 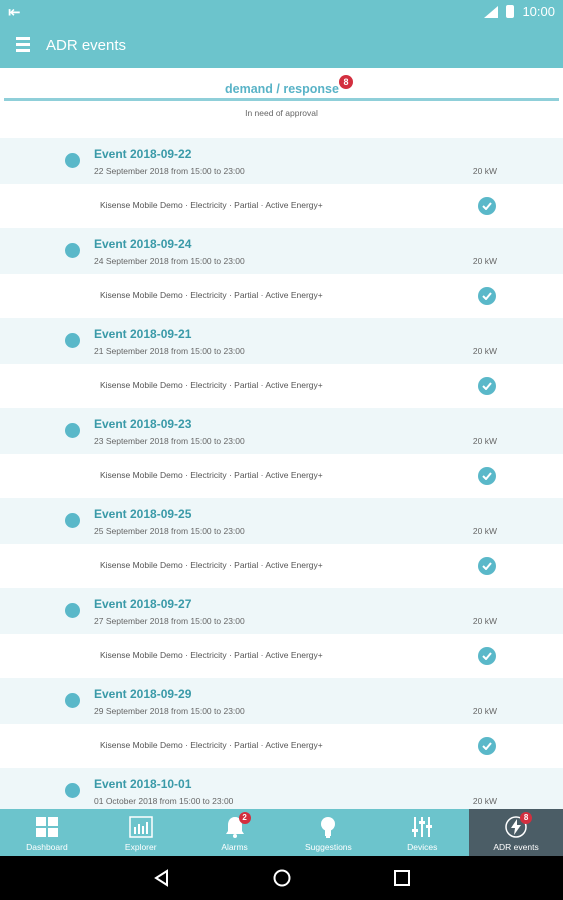 I want to click on adr-badge: 8, so click(x=526, y=818).